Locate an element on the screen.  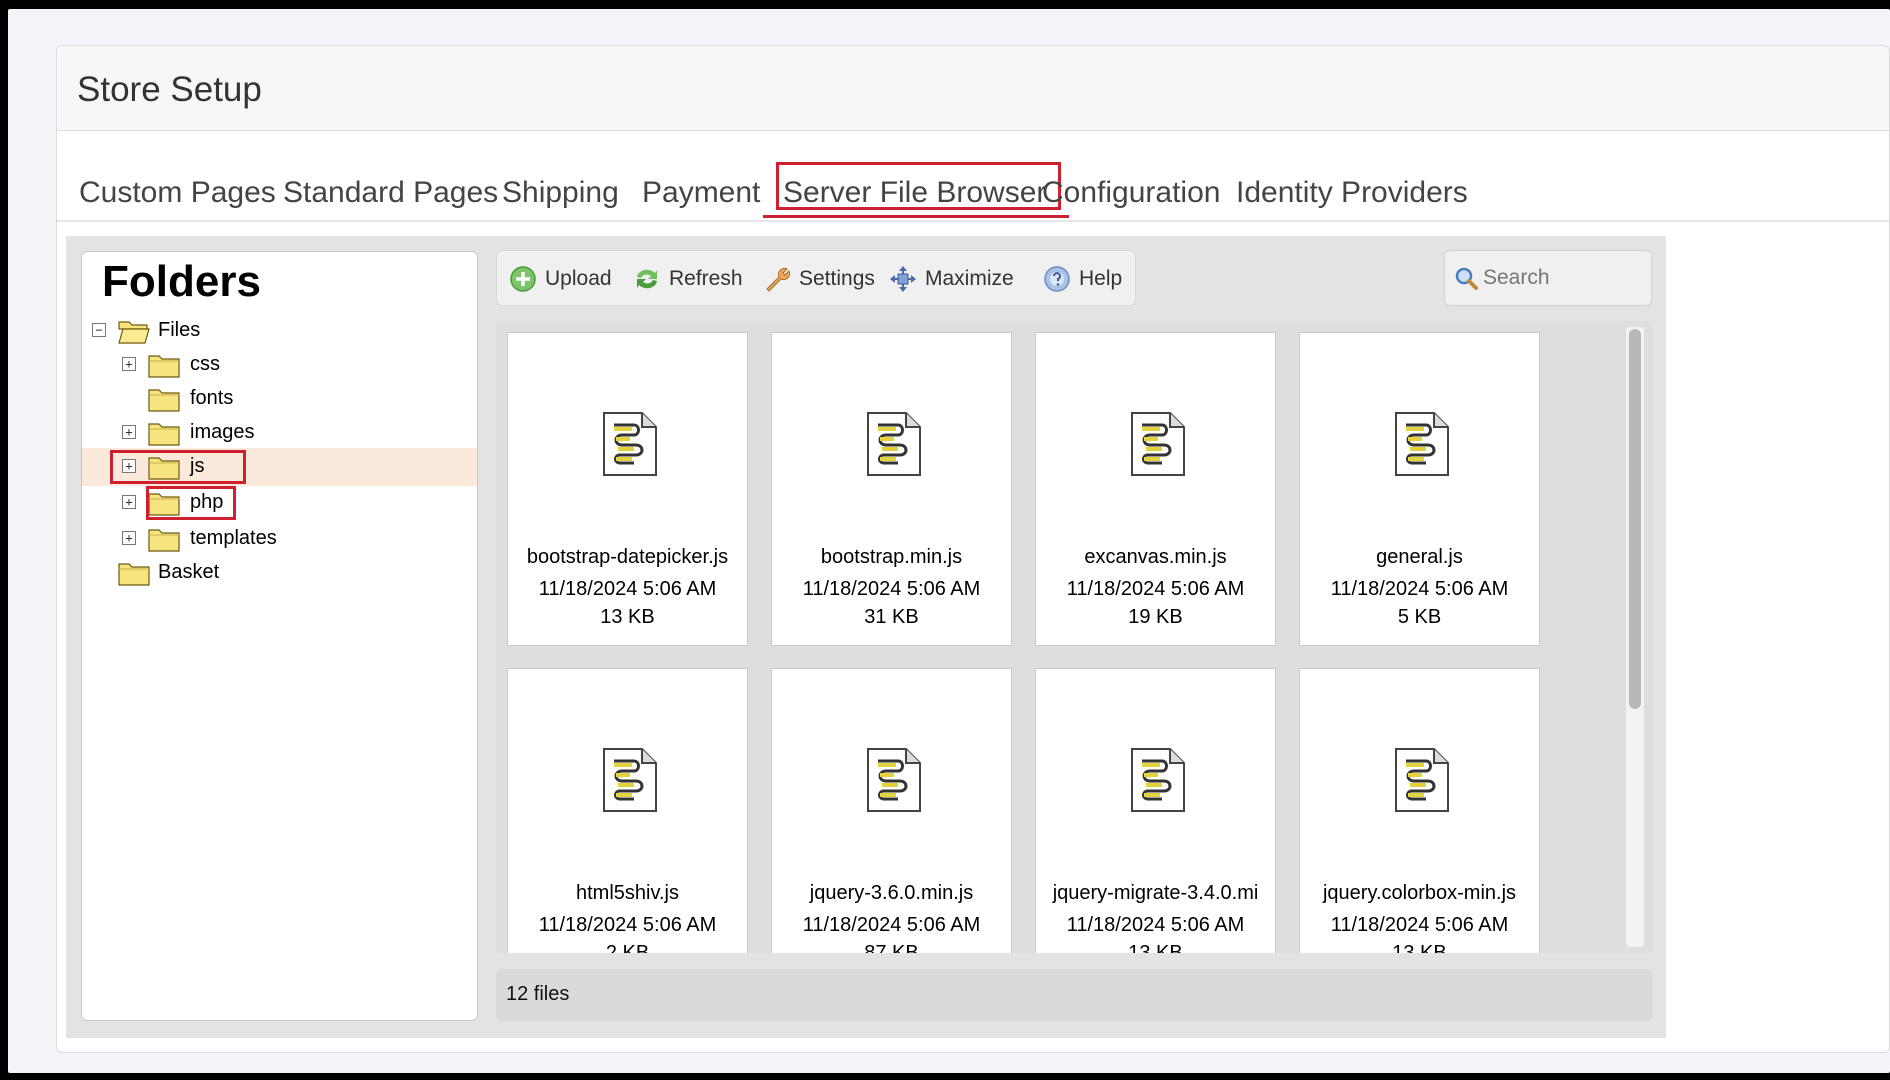
file-name: jquery-3.6.0.min.js is located at coordinates (891, 893).